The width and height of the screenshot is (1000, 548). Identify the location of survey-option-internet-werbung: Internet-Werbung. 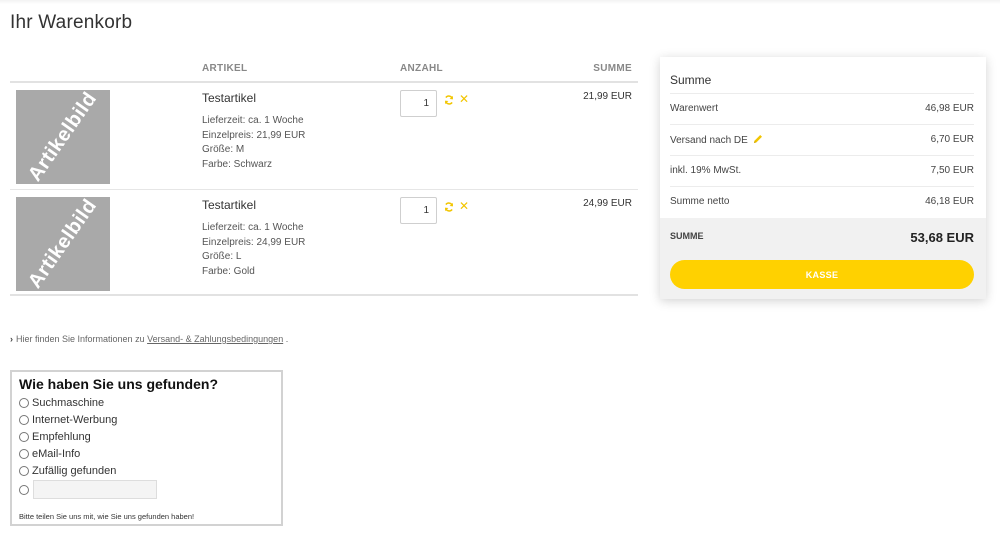
(150, 420).